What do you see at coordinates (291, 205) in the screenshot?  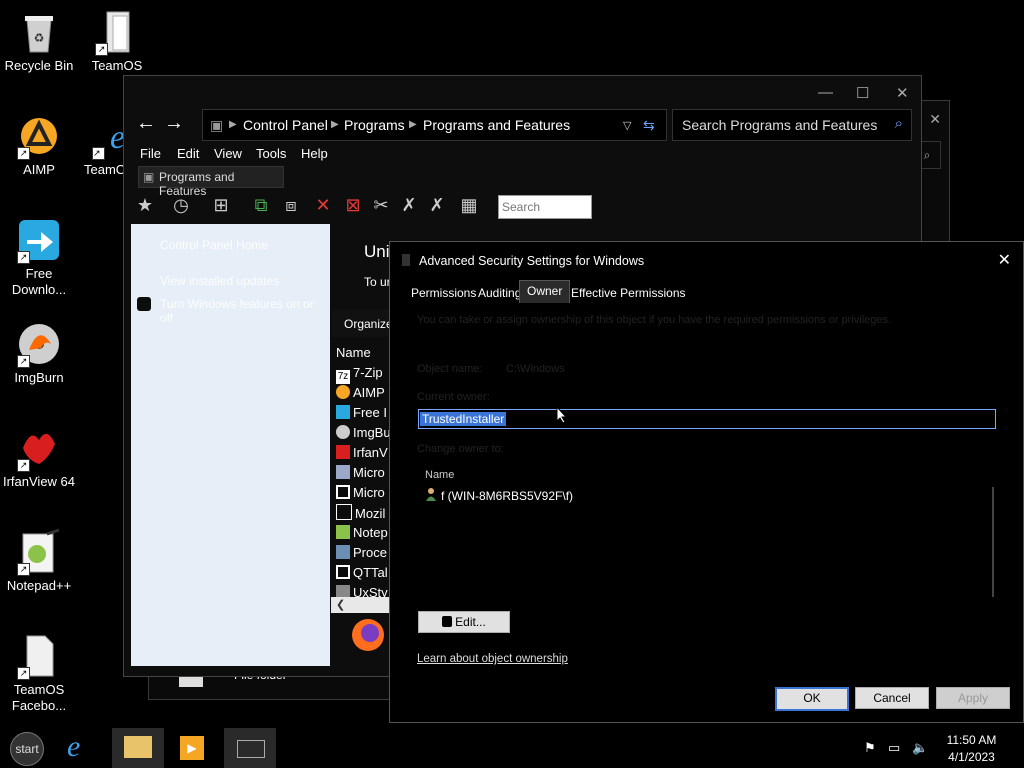 I see `move-icon: ⧈` at bounding box center [291, 205].